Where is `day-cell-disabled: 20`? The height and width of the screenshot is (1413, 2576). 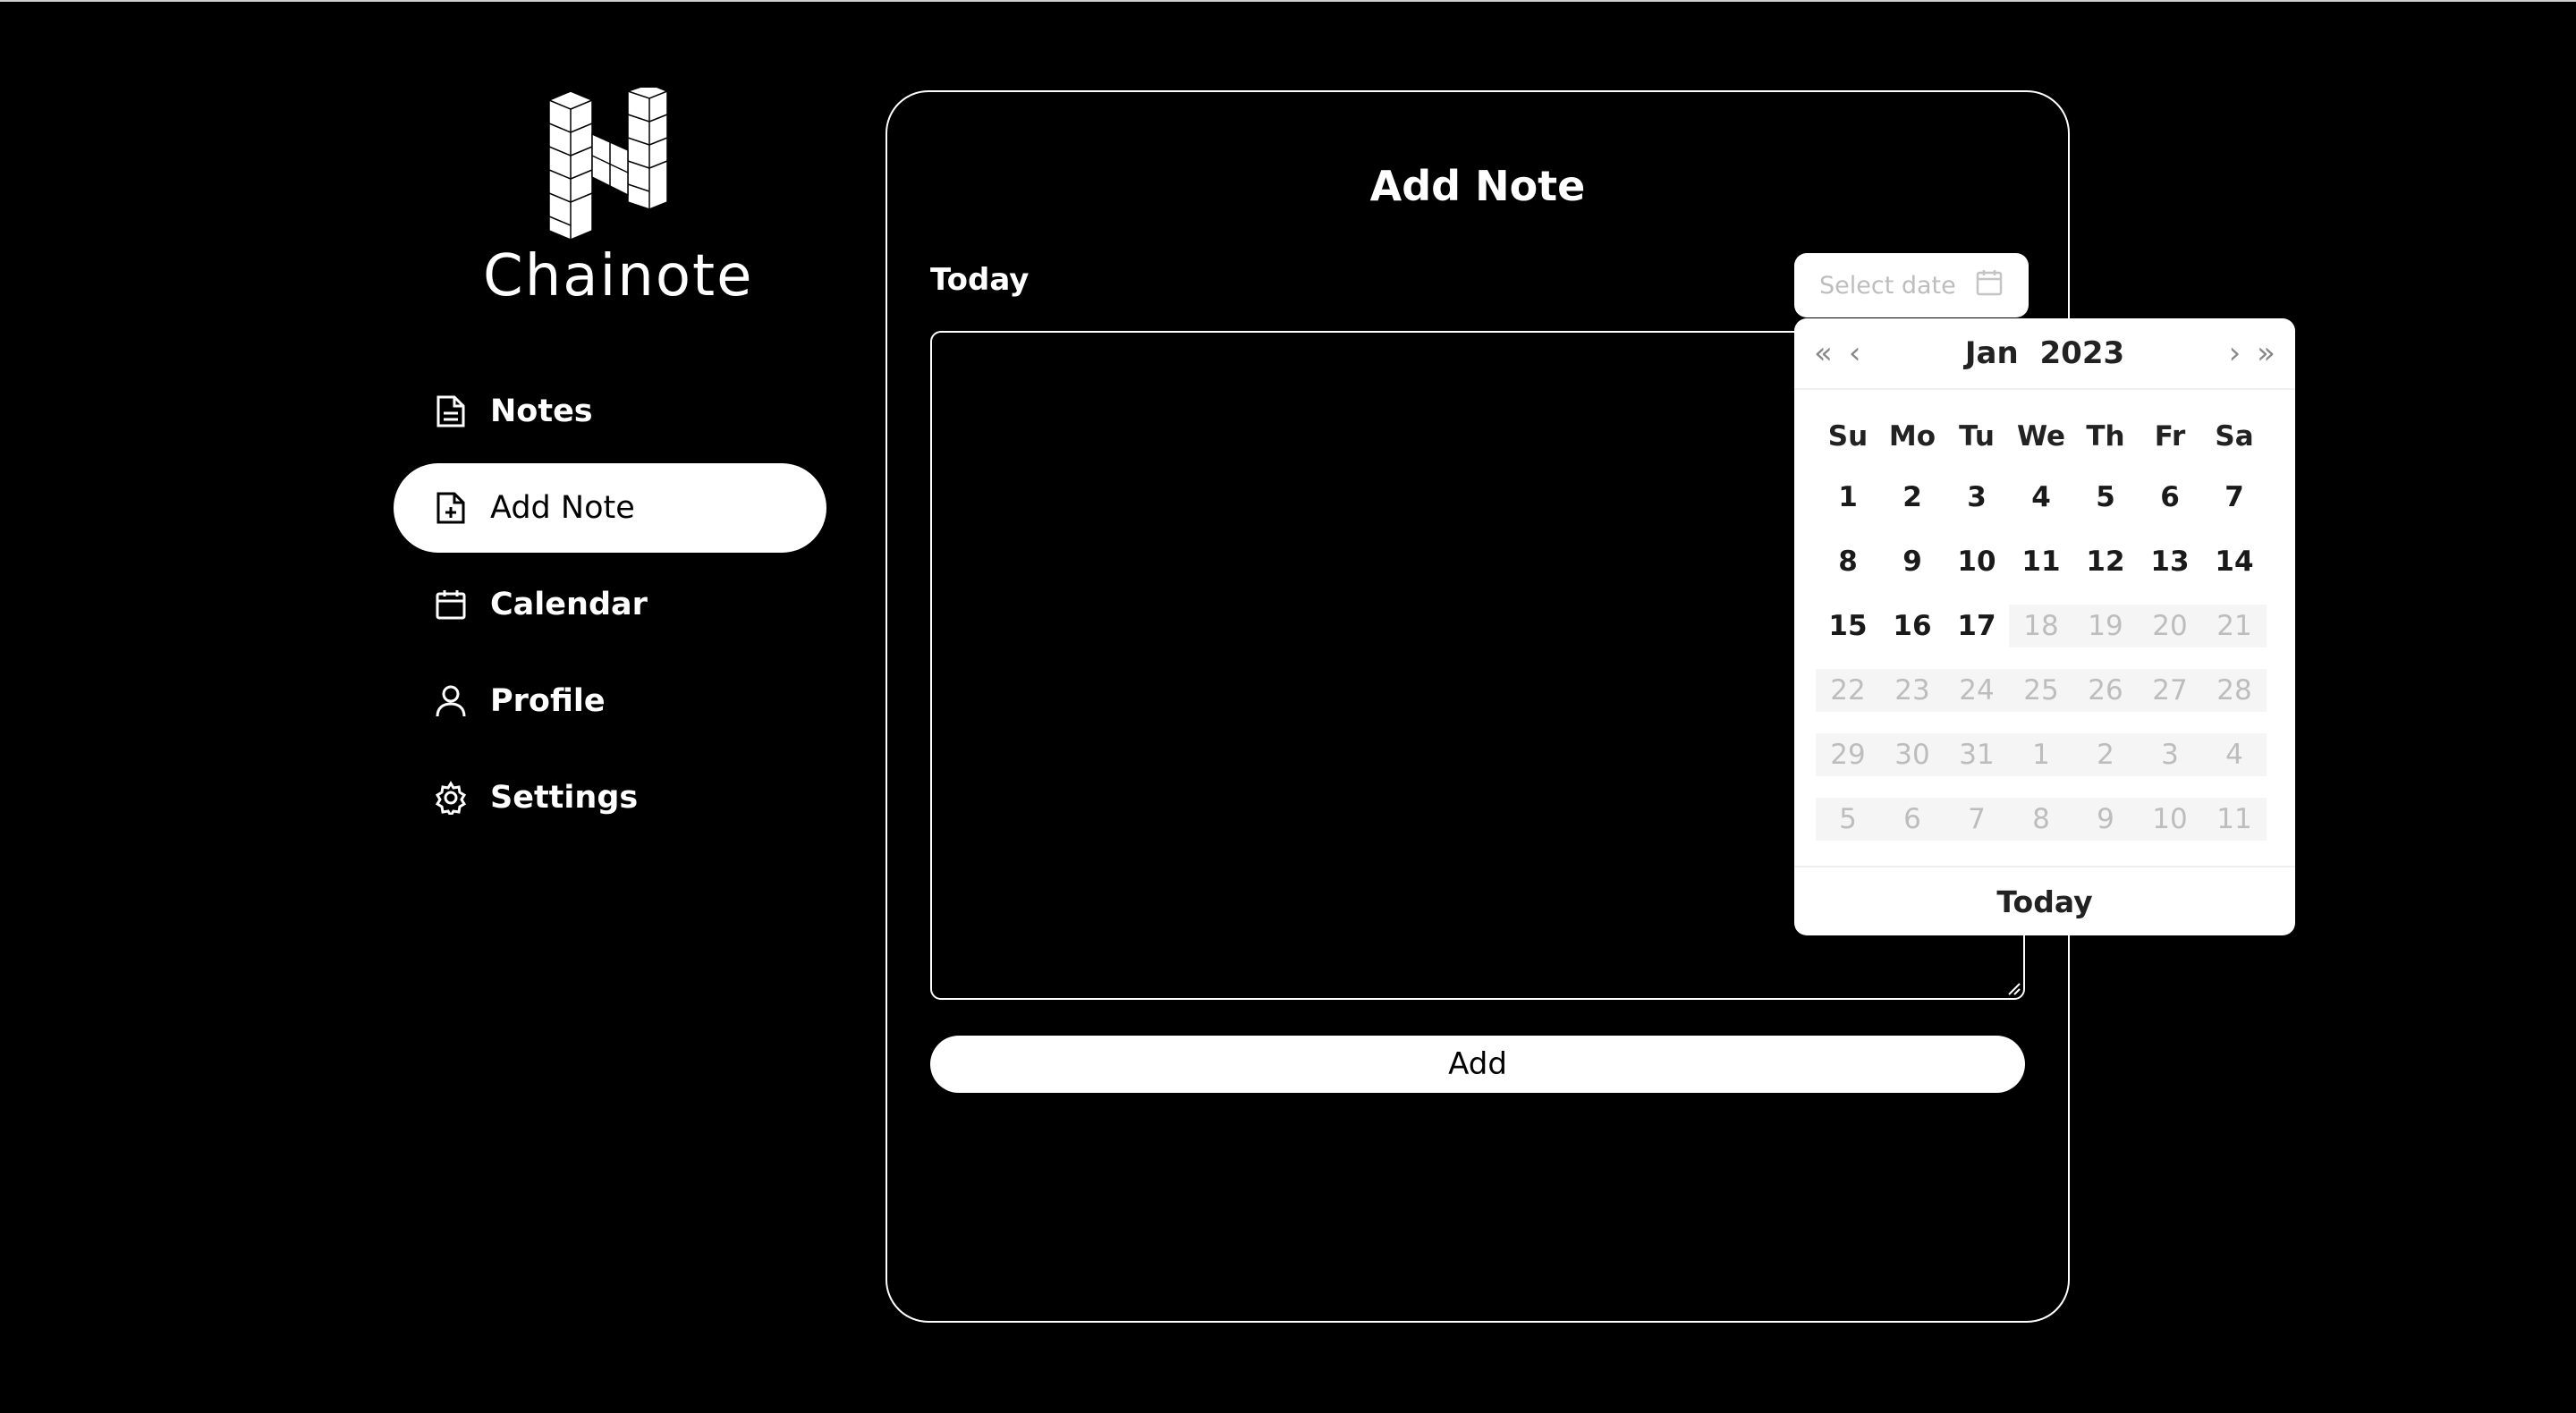 day-cell-disabled: 20 is located at coordinates (2170, 626).